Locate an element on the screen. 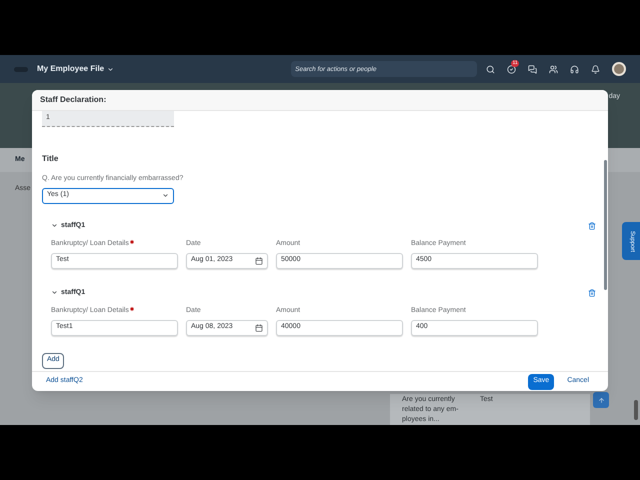 The image size is (640, 480). scroll-up-button is located at coordinates (601, 400).